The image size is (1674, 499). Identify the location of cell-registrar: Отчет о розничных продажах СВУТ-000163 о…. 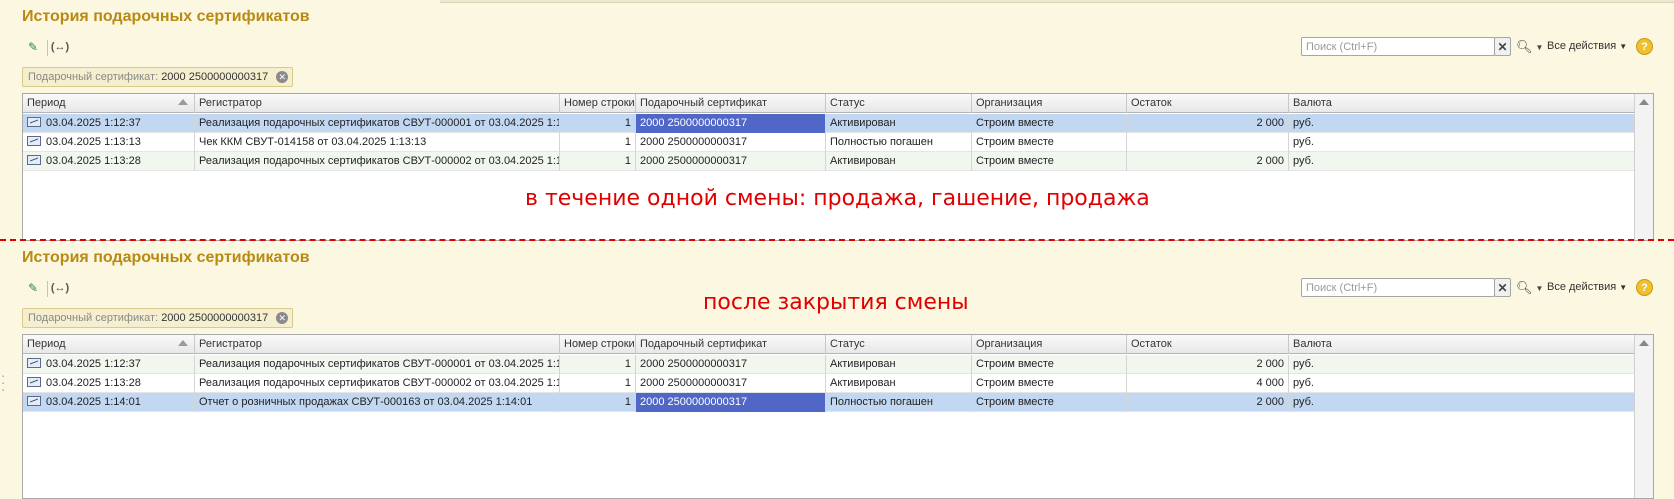
(377, 402).